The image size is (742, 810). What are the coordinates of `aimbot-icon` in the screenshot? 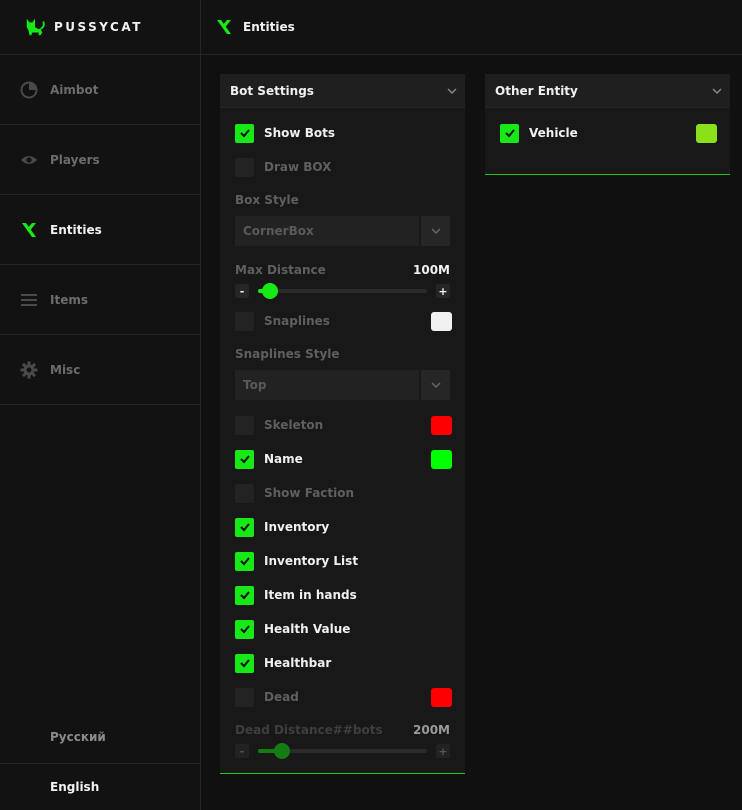 It's located at (29, 90).